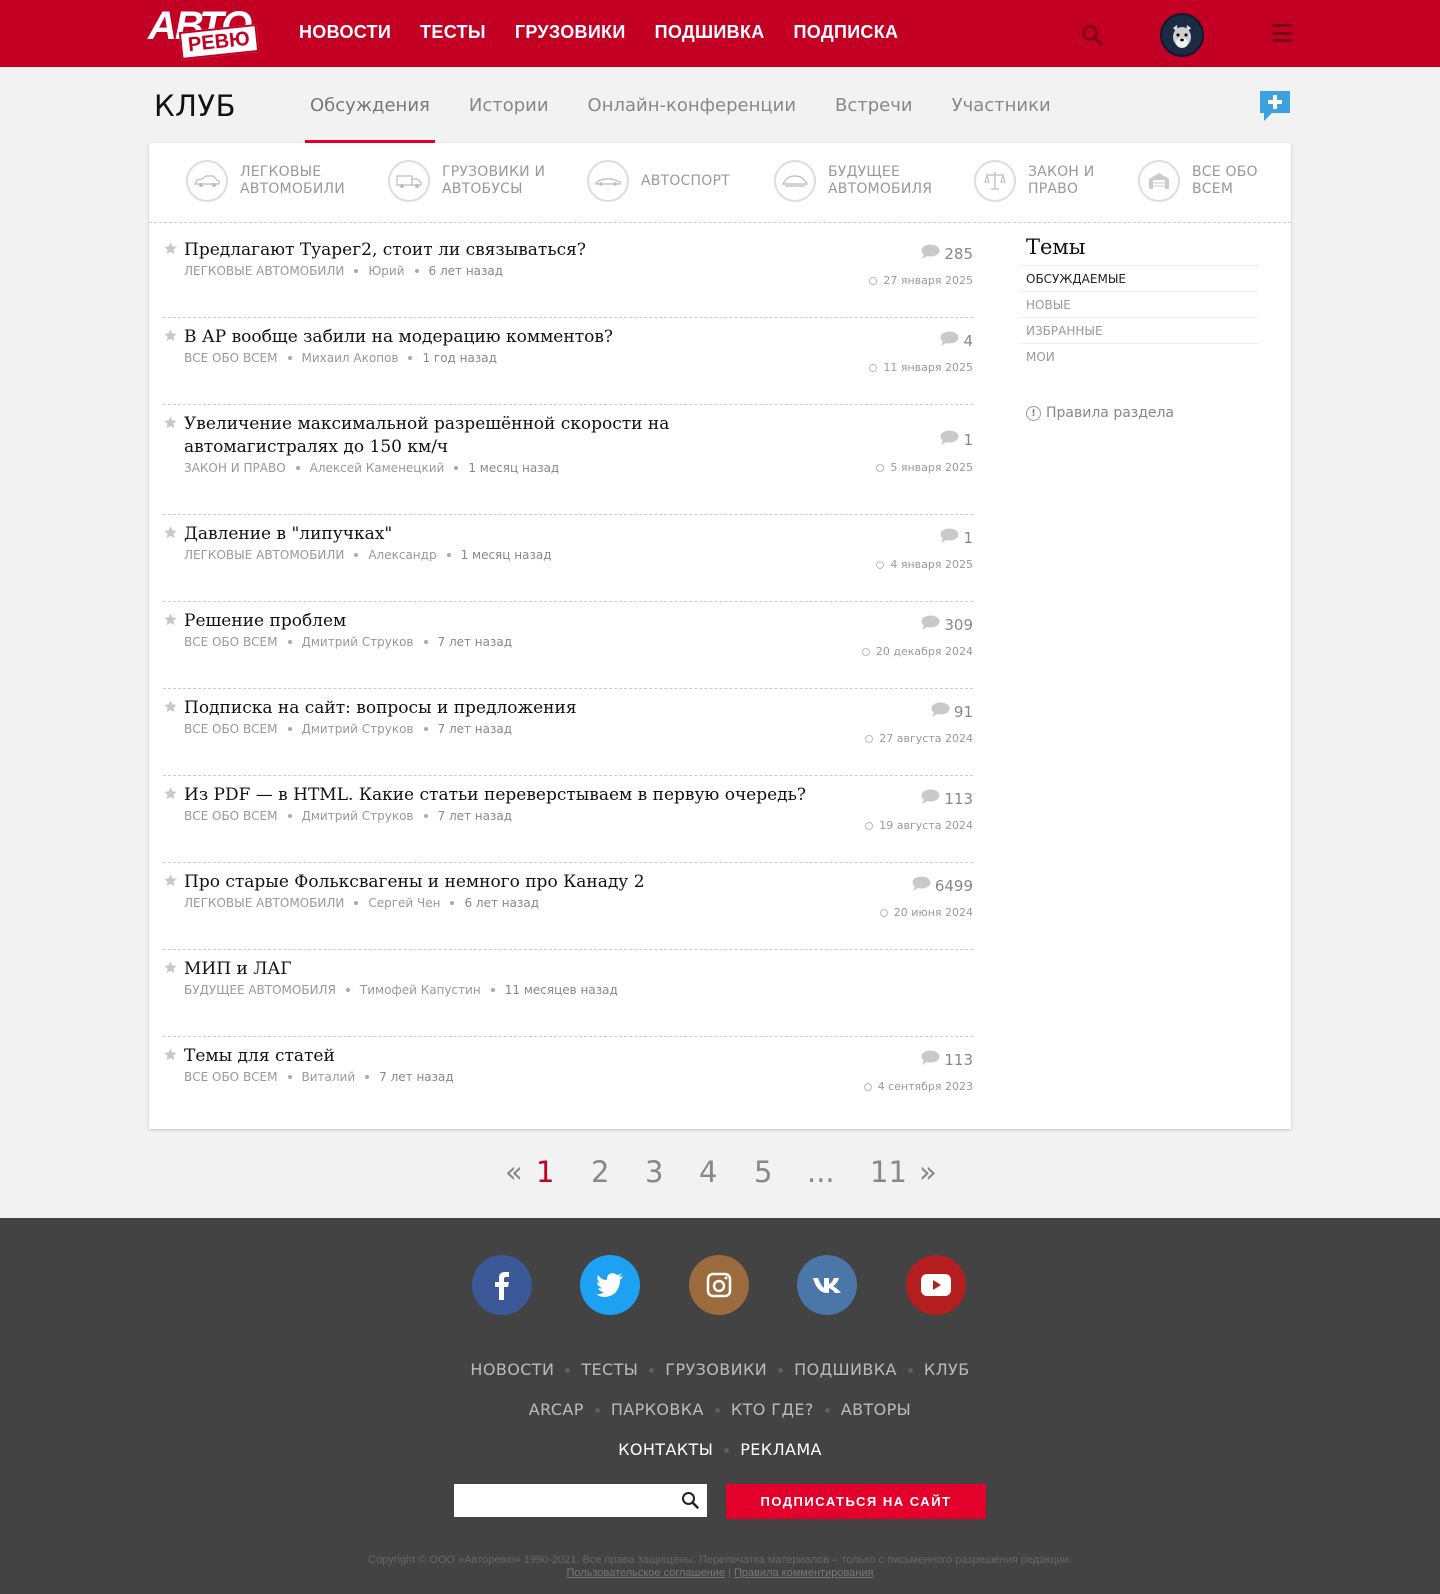 This screenshot has width=1440, height=1594. What do you see at coordinates (386, 271) in the screenshot?
I see `topic-author: Юрий` at bounding box center [386, 271].